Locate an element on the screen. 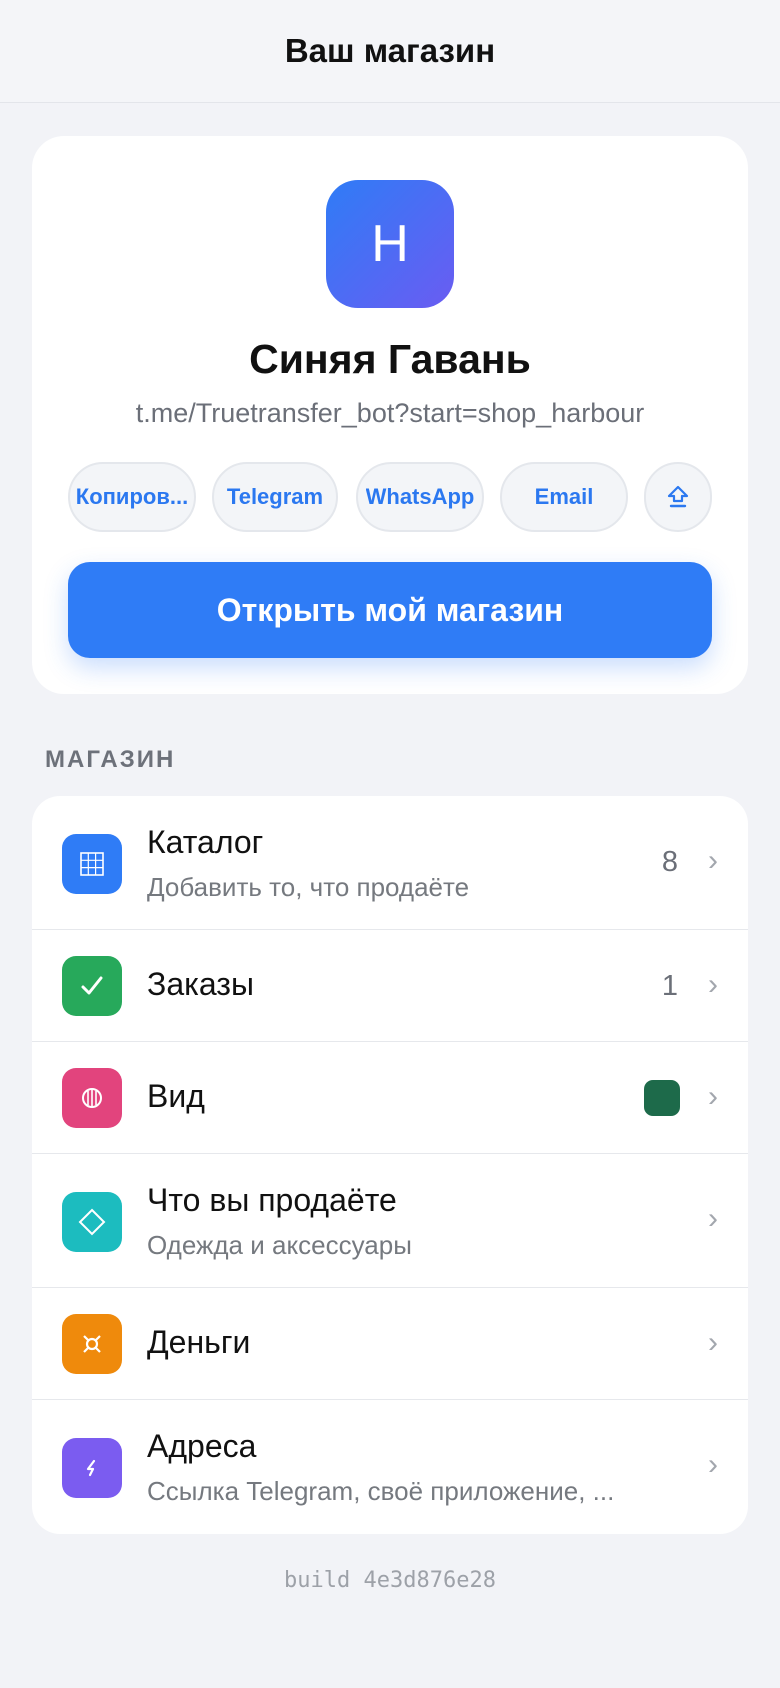 The width and height of the screenshot is (780, 1688). share-telegram-button: Telegram is located at coordinates (275, 497).